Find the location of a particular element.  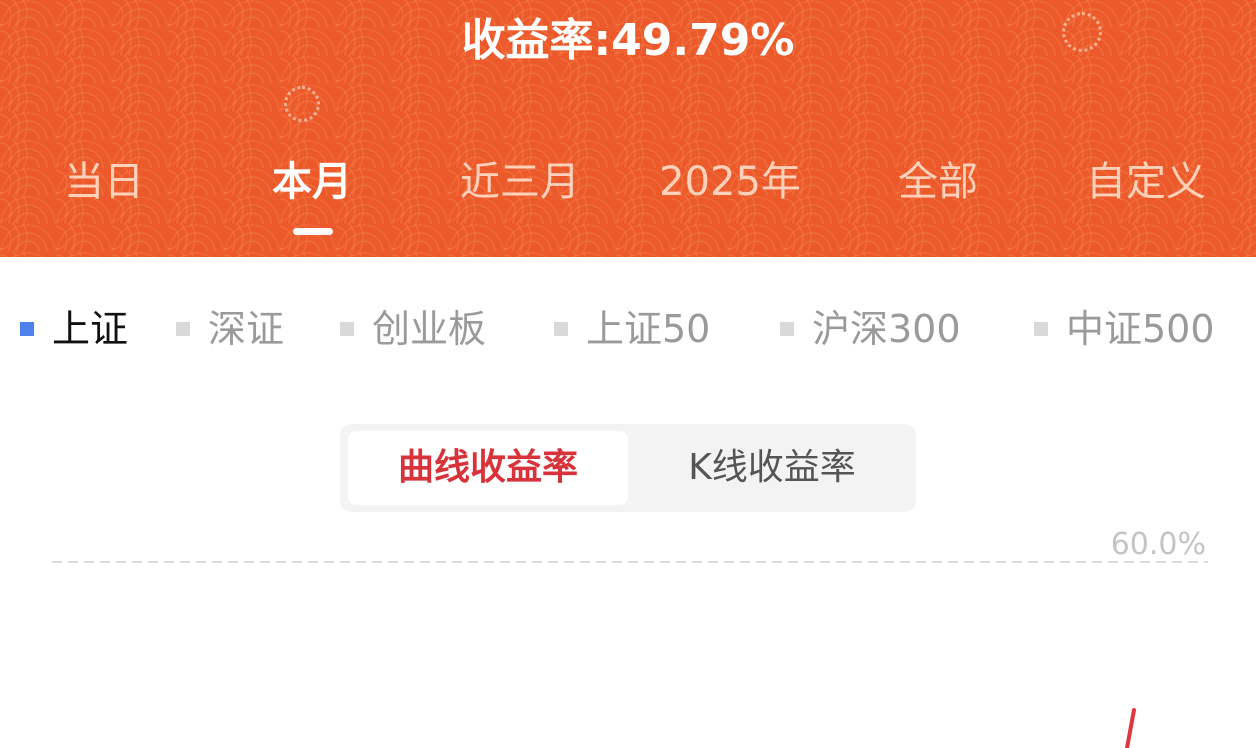

tab-last-three-months: 近三月 is located at coordinates (520, 182).